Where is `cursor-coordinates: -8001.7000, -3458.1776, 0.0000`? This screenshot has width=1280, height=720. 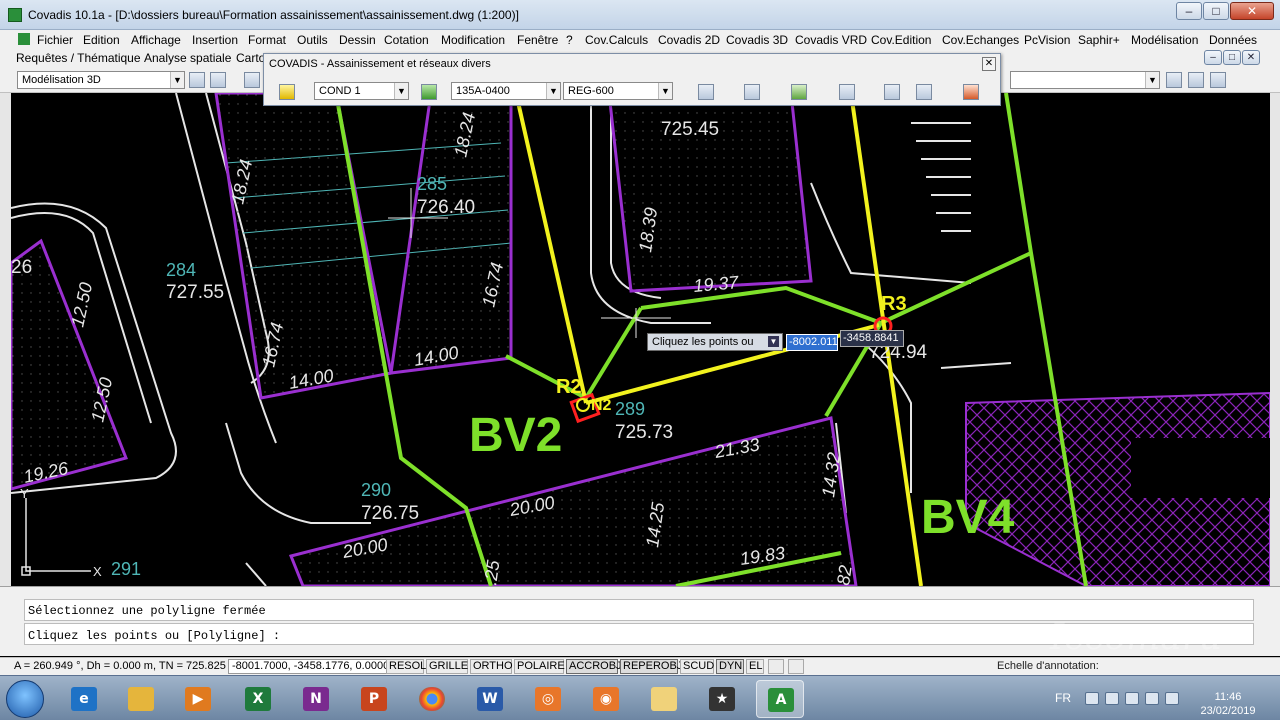 cursor-coordinates: -8001.7000, -3458.1776, 0.0000 is located at coordinates (311, 666).